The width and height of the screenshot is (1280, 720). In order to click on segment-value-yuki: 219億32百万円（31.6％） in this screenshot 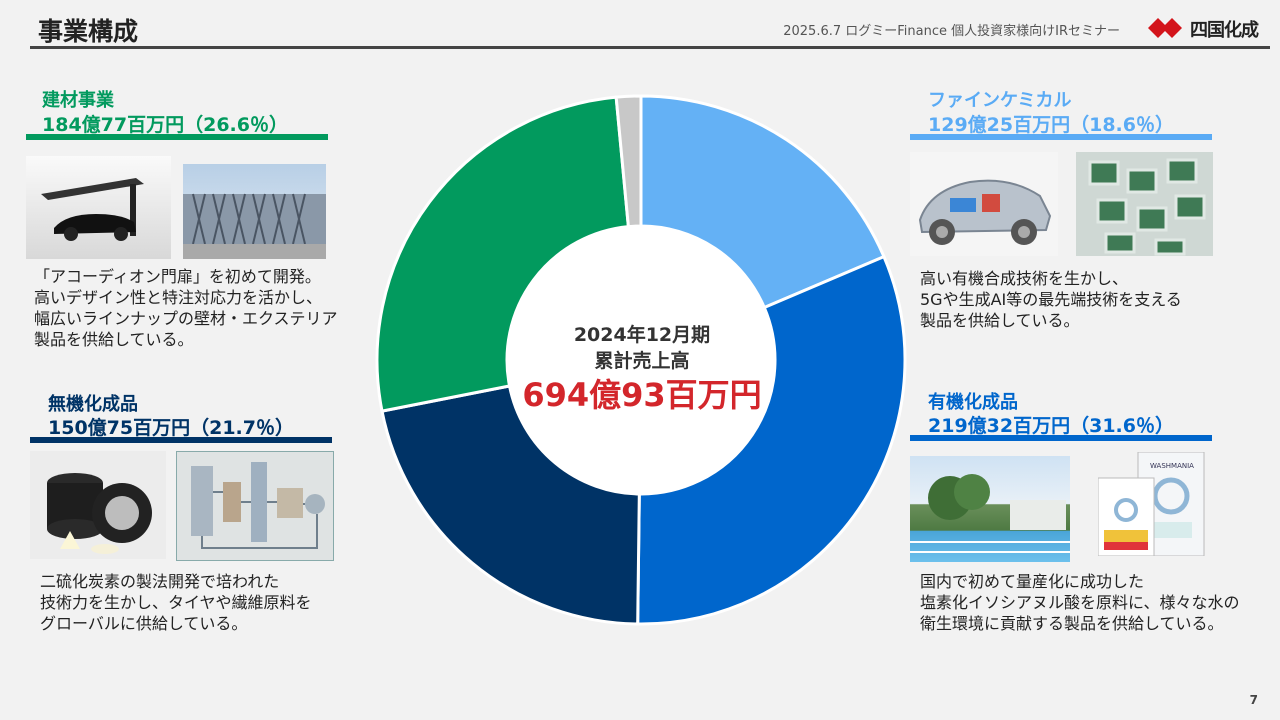, I will do `click(1051, 426)`.